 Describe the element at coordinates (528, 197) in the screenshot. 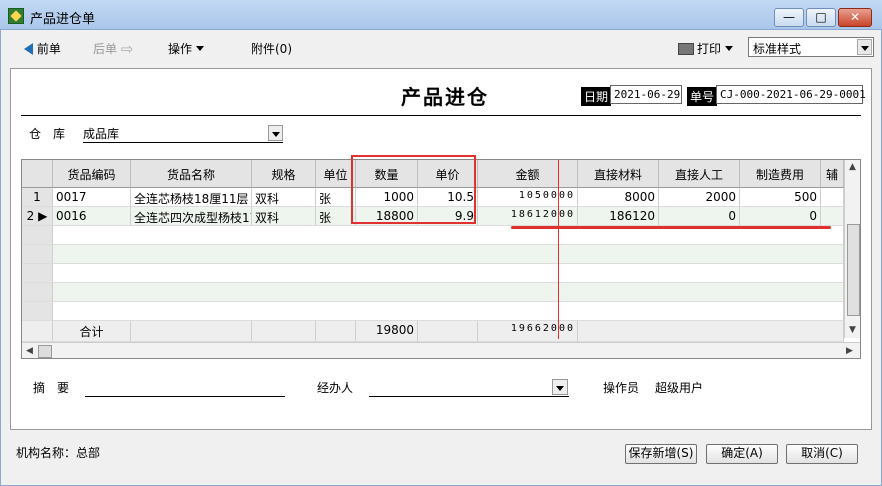

I see `cell-amount: 1050000` at that location.